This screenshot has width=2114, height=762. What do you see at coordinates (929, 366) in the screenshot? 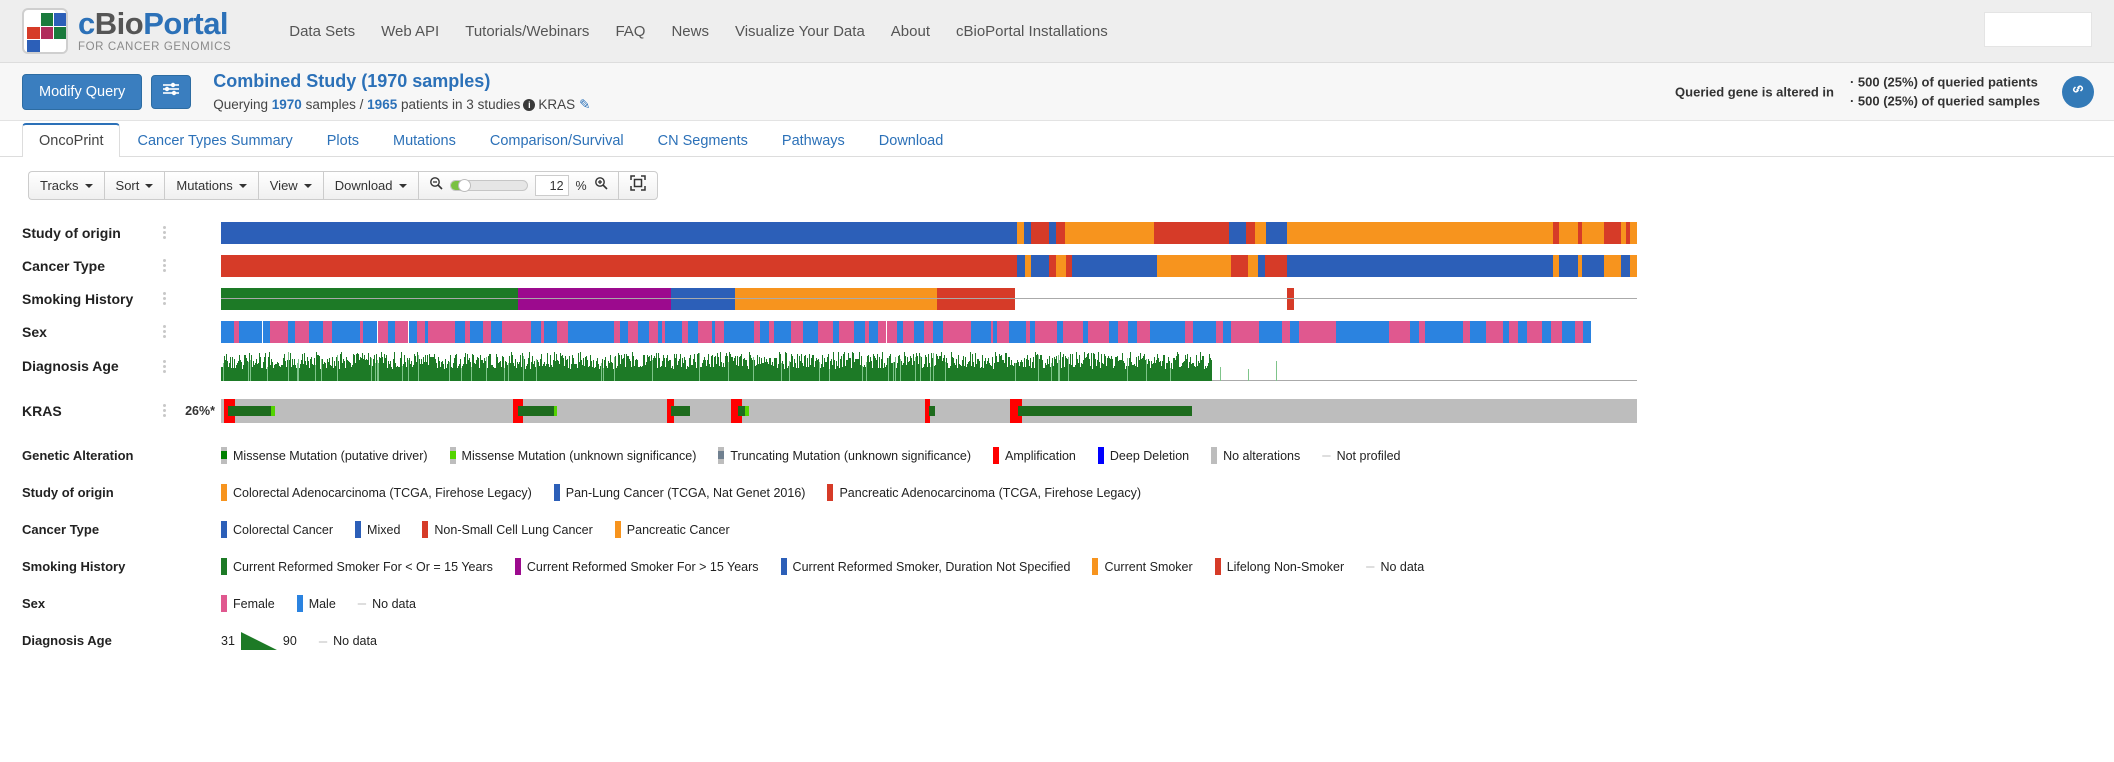
I see `diagnosis-age-barchart` at bounding box center [929, 366].